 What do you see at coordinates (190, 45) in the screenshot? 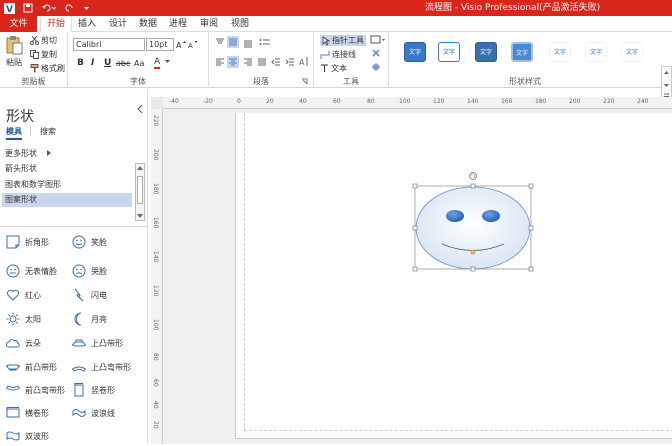
I see `svg-text: A` at bounding box center [190, 45].